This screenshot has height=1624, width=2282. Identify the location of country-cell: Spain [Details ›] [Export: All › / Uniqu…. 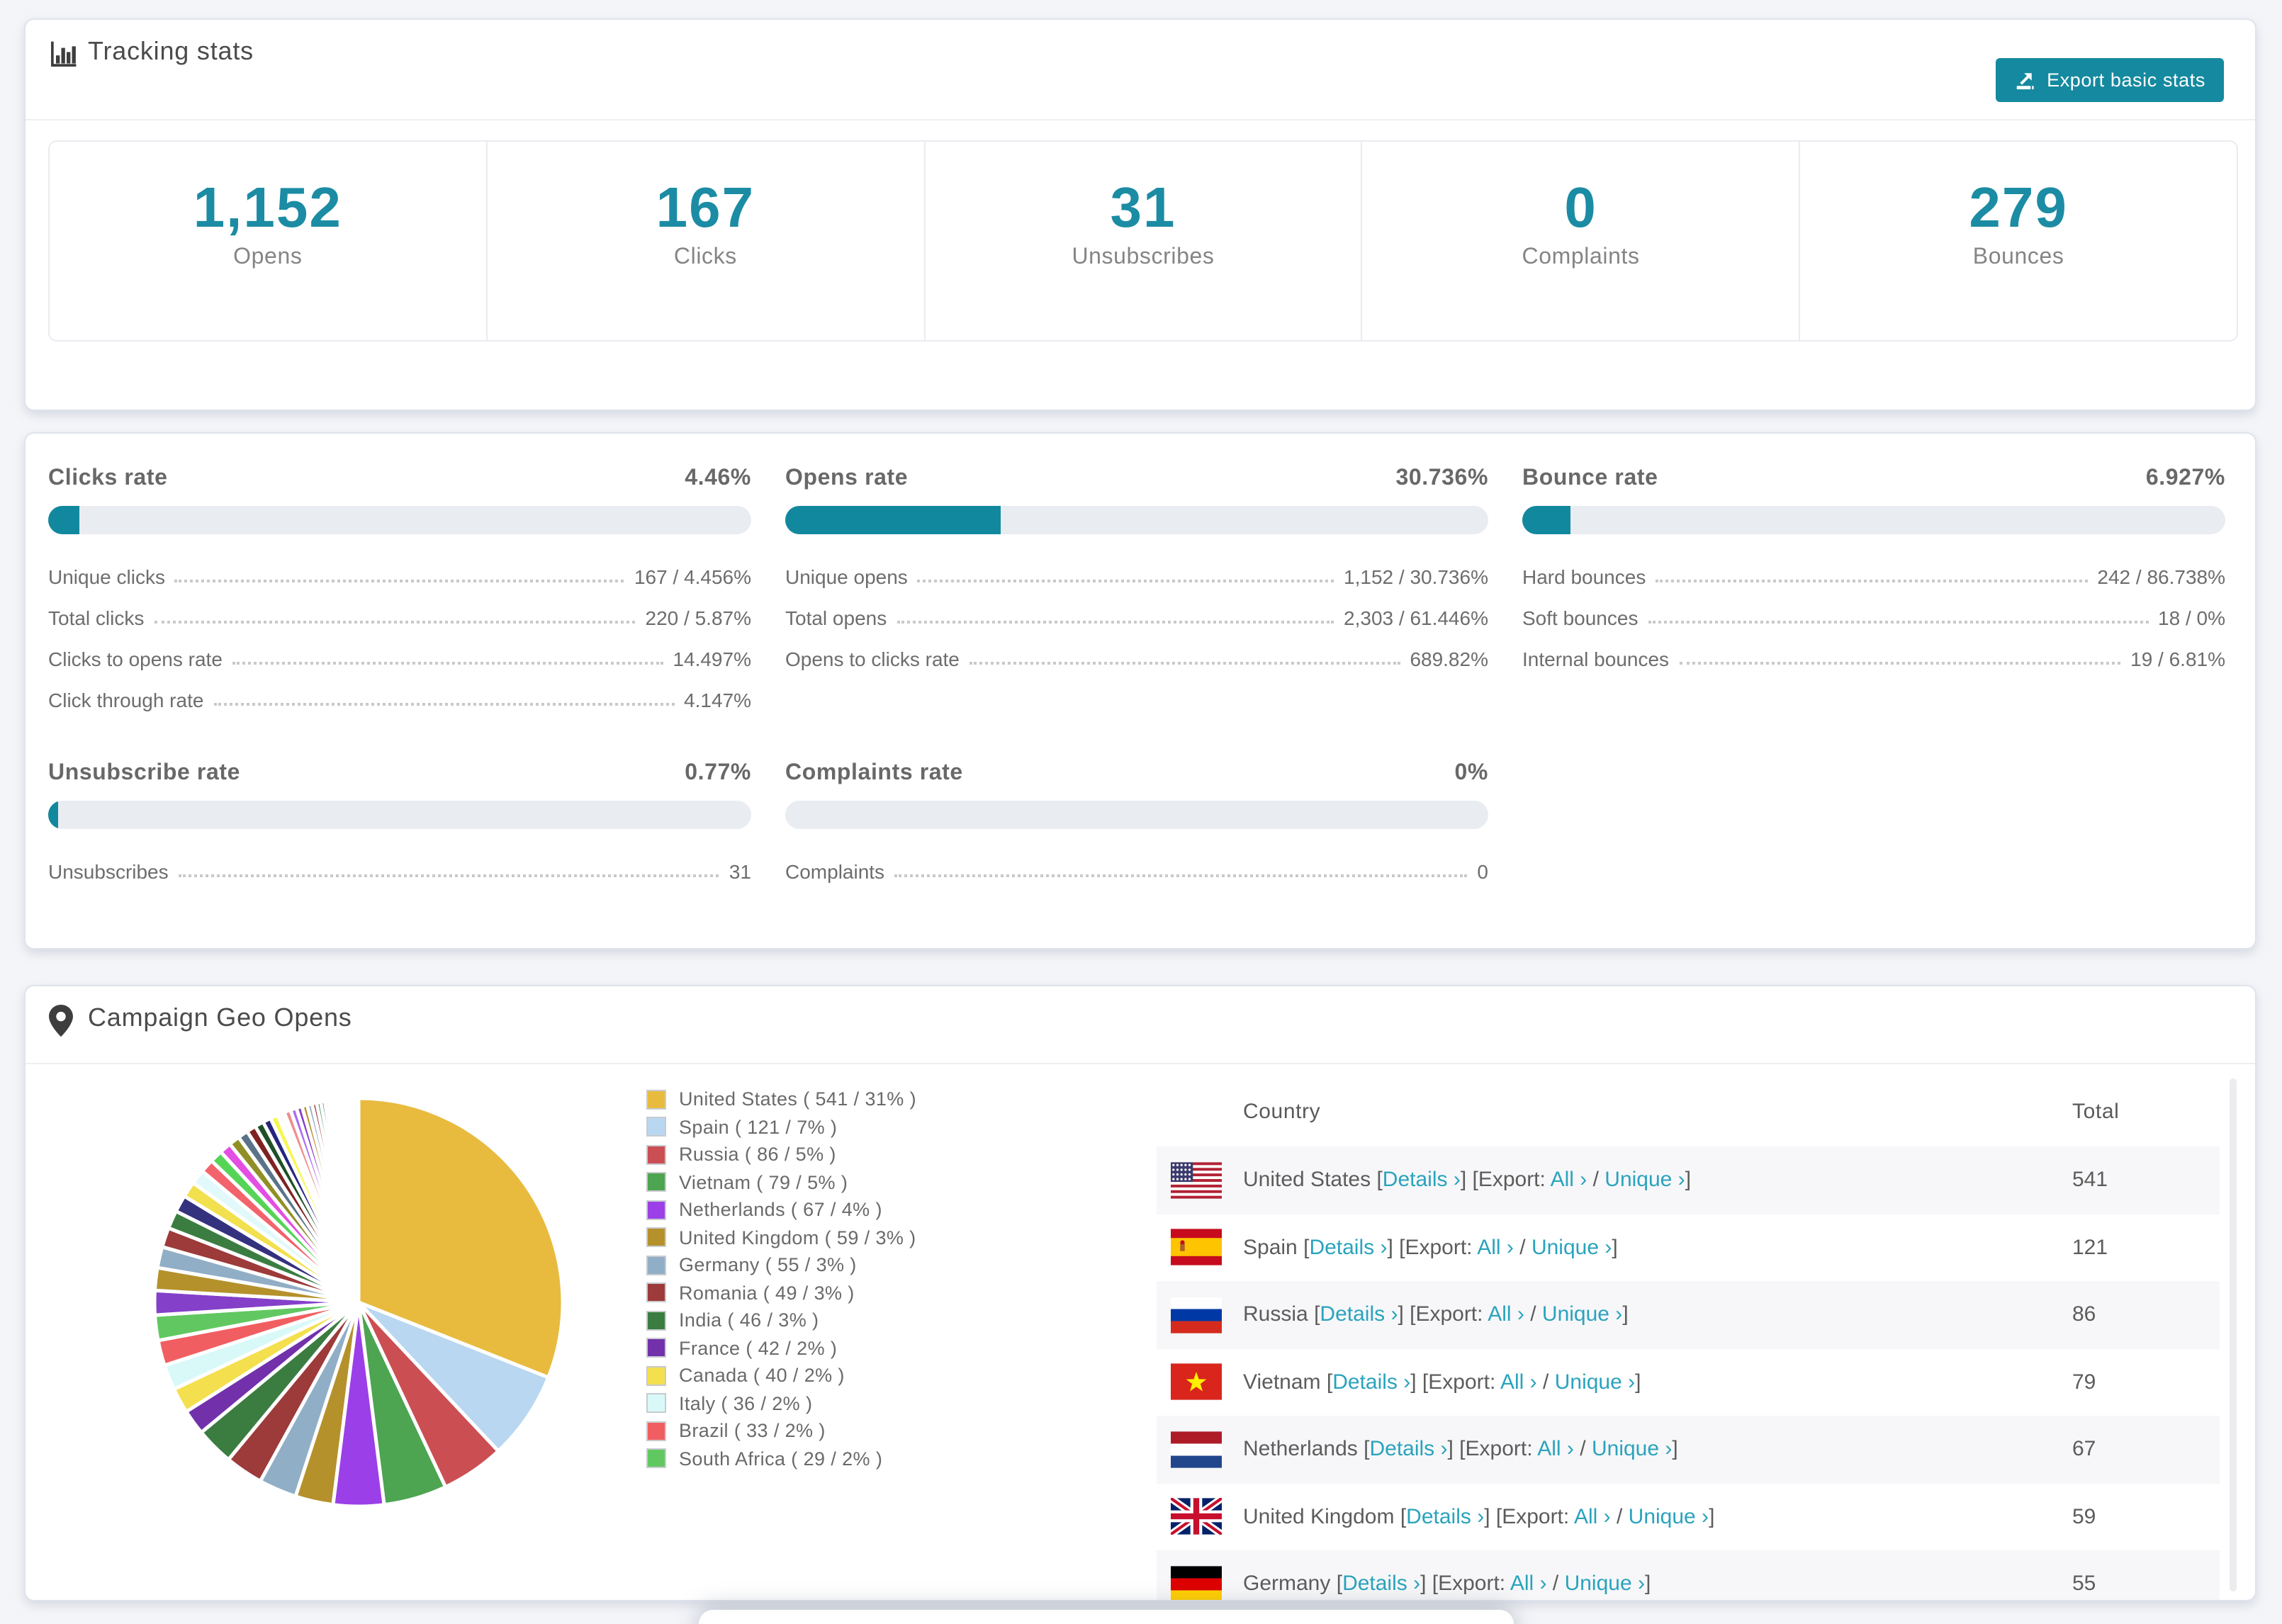
(1658, 1248).